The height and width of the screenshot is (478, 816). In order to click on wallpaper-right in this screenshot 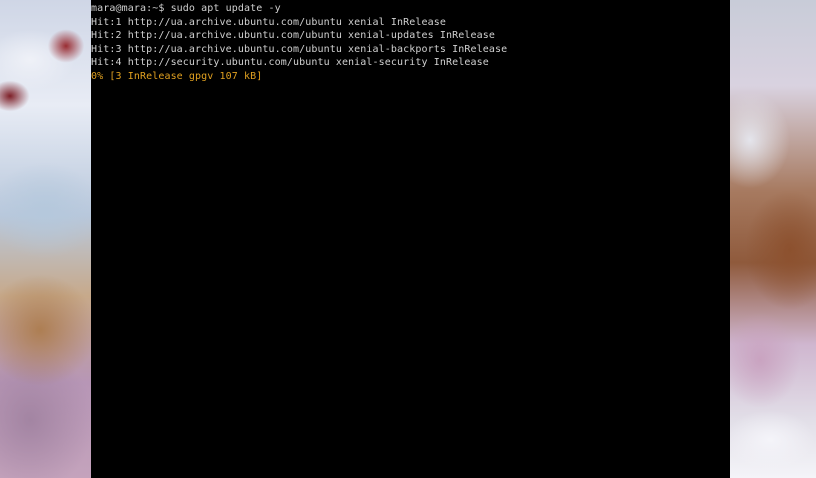, I will do `click(773, 239)`.